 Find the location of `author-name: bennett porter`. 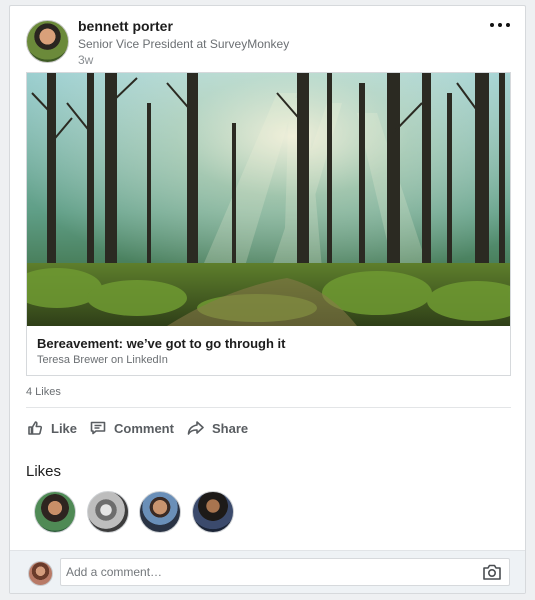

author-name: bennett porter is located at coordinates (125, 26).